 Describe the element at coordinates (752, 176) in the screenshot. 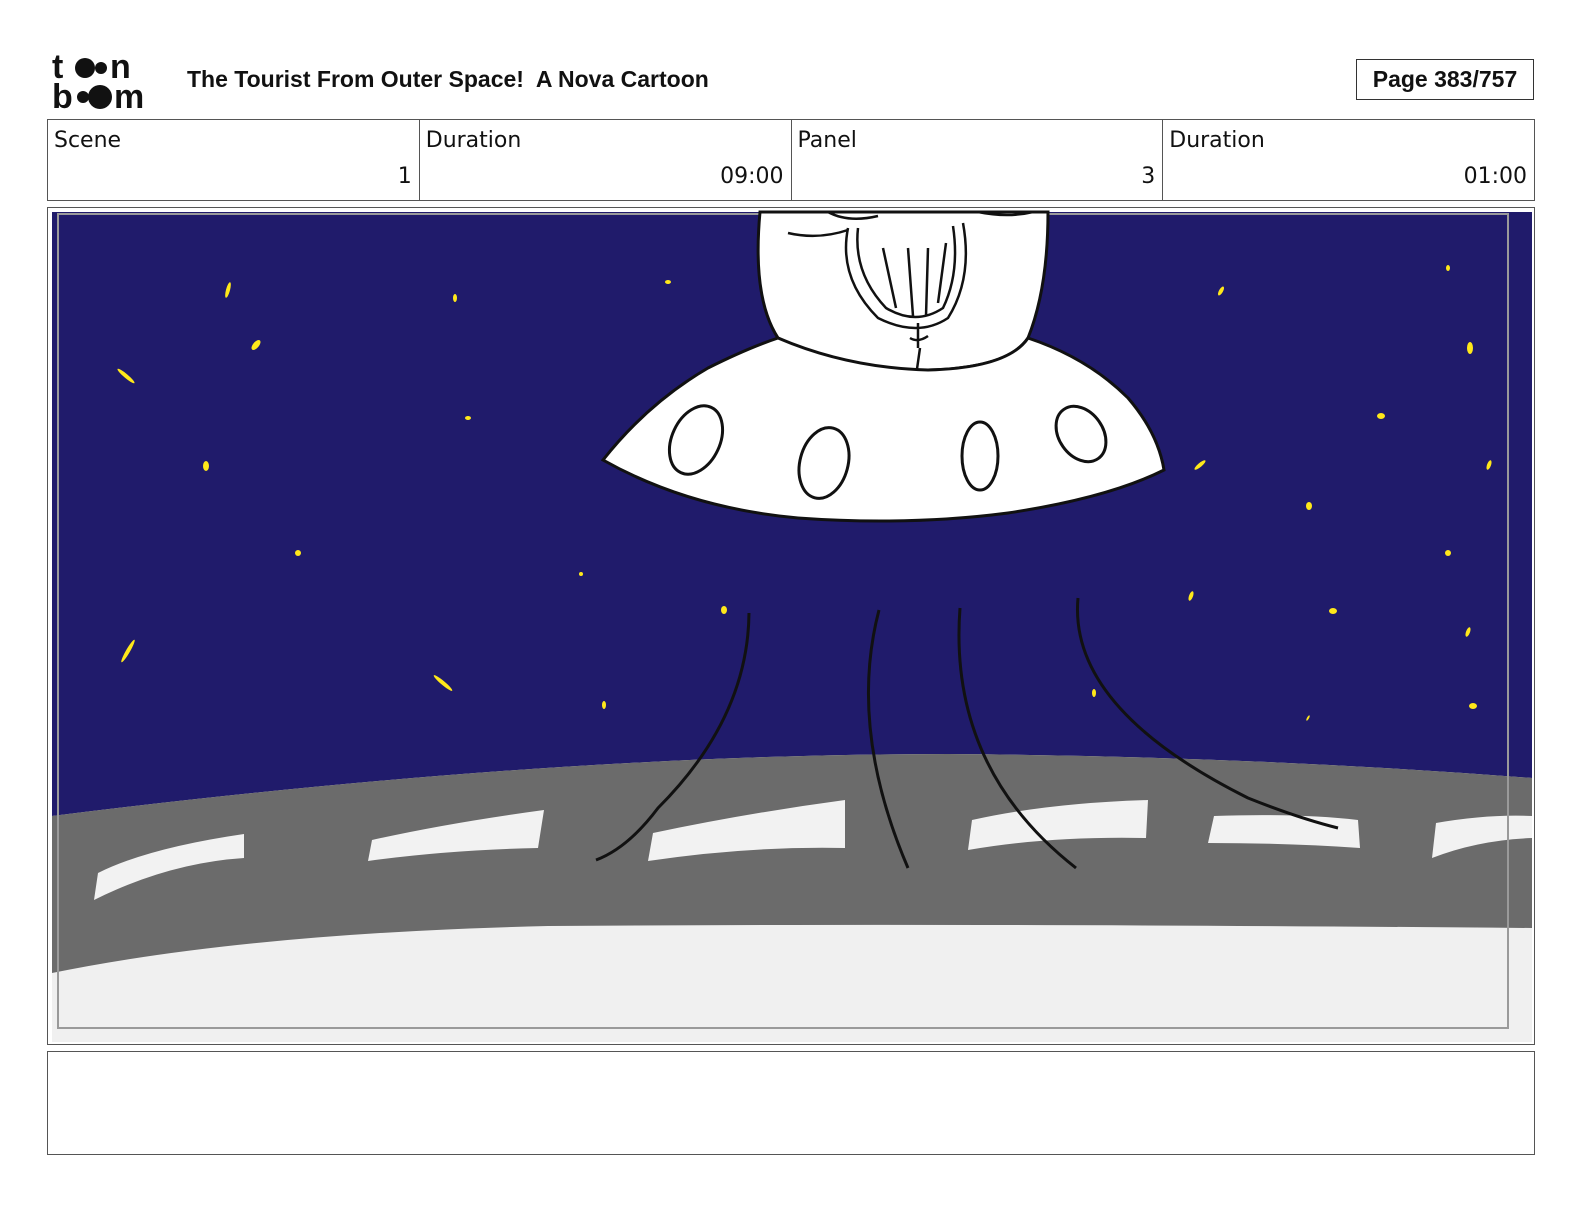

I see `scene-duration-value: 09:00` at that location.